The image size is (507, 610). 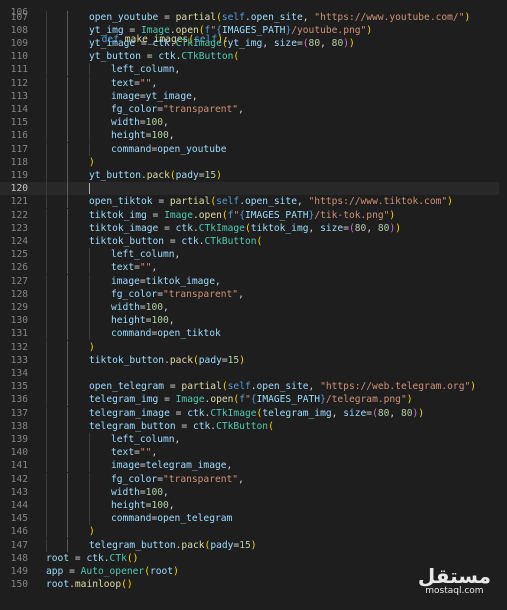 What do you see at coordinates (19, 162) in the screenshot?
I see `line-number: 118` at bounding box center [19, 162].